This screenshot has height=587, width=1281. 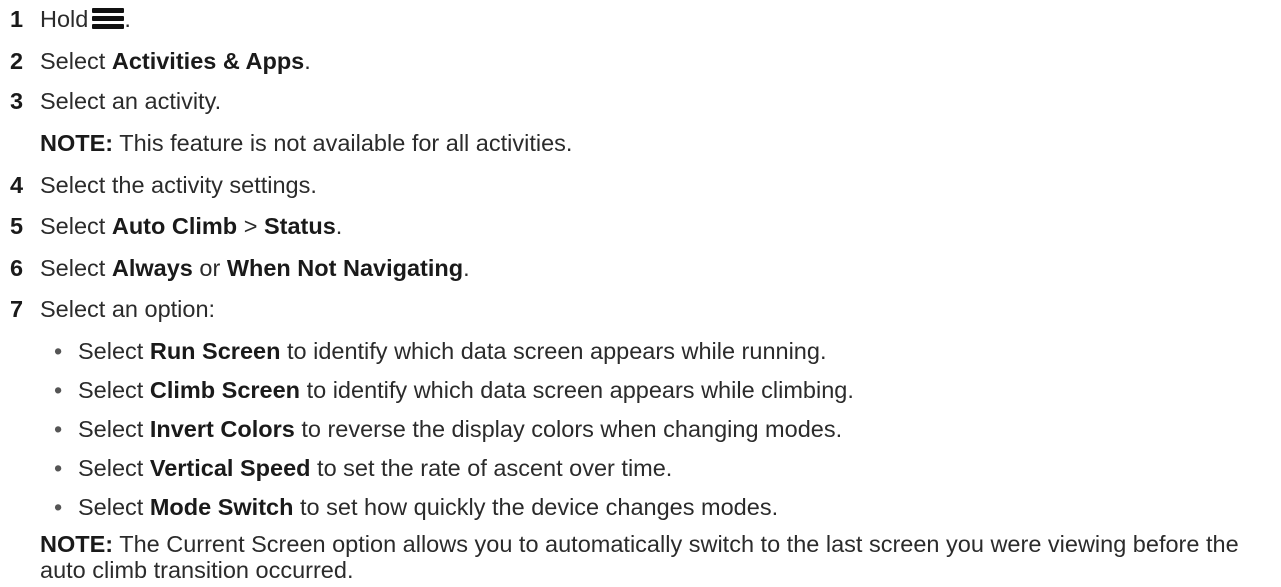 I want to click on ui-term: Status, so click(x=299, y=226).